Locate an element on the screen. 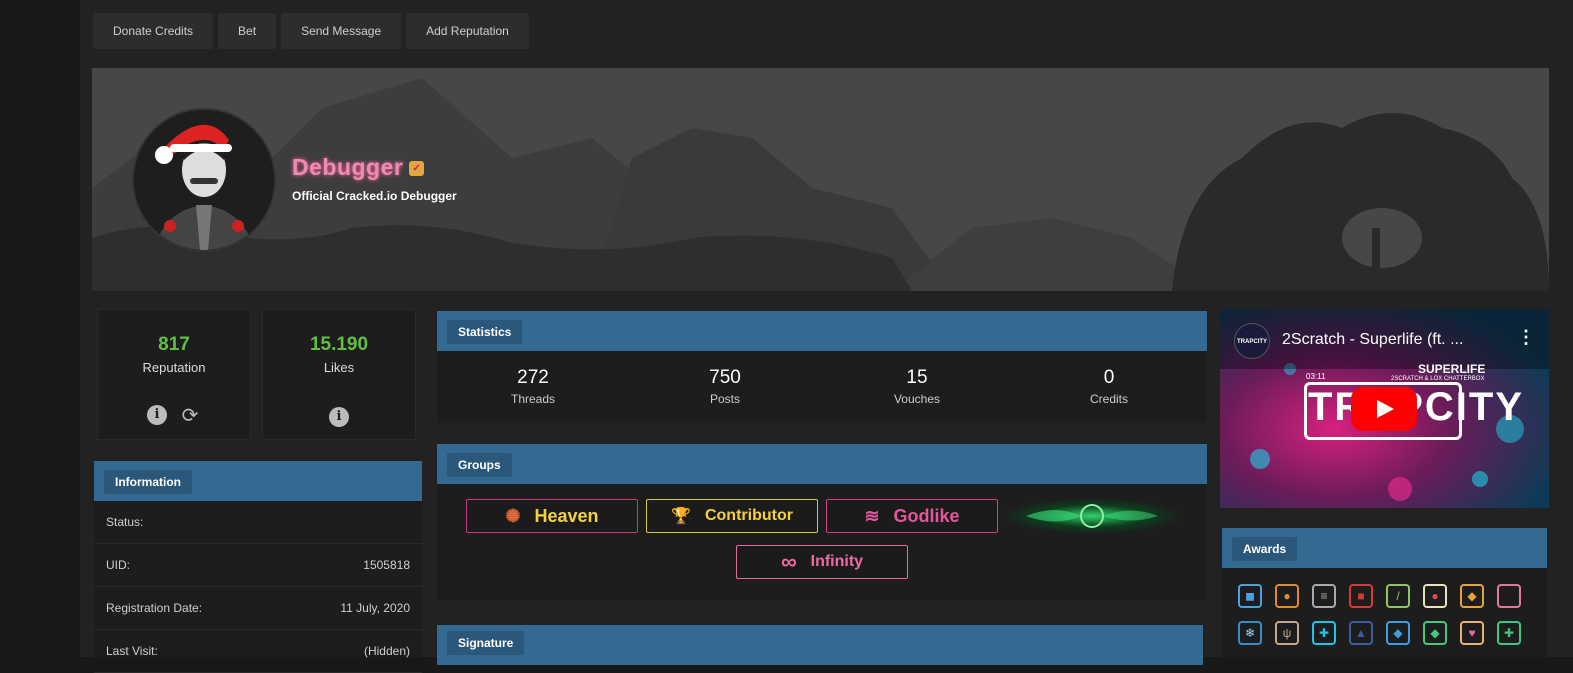 The height and width of the screenshot is (673, 1573). award-chat-icon: ● is located at coordinates (1287, 596).